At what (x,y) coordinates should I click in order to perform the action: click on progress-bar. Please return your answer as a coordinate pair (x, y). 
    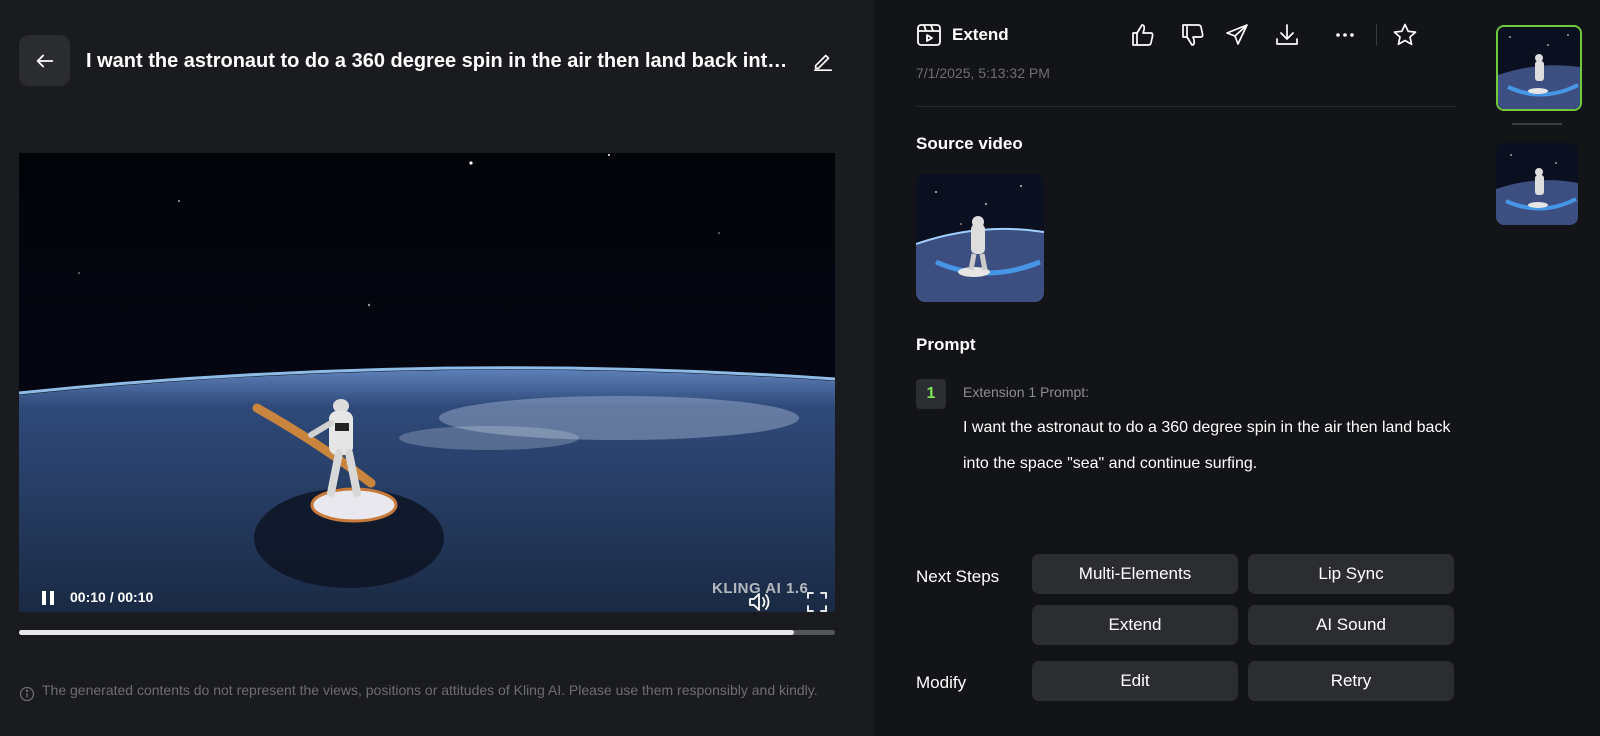
    Looking at the image, I should click on (427, 632).